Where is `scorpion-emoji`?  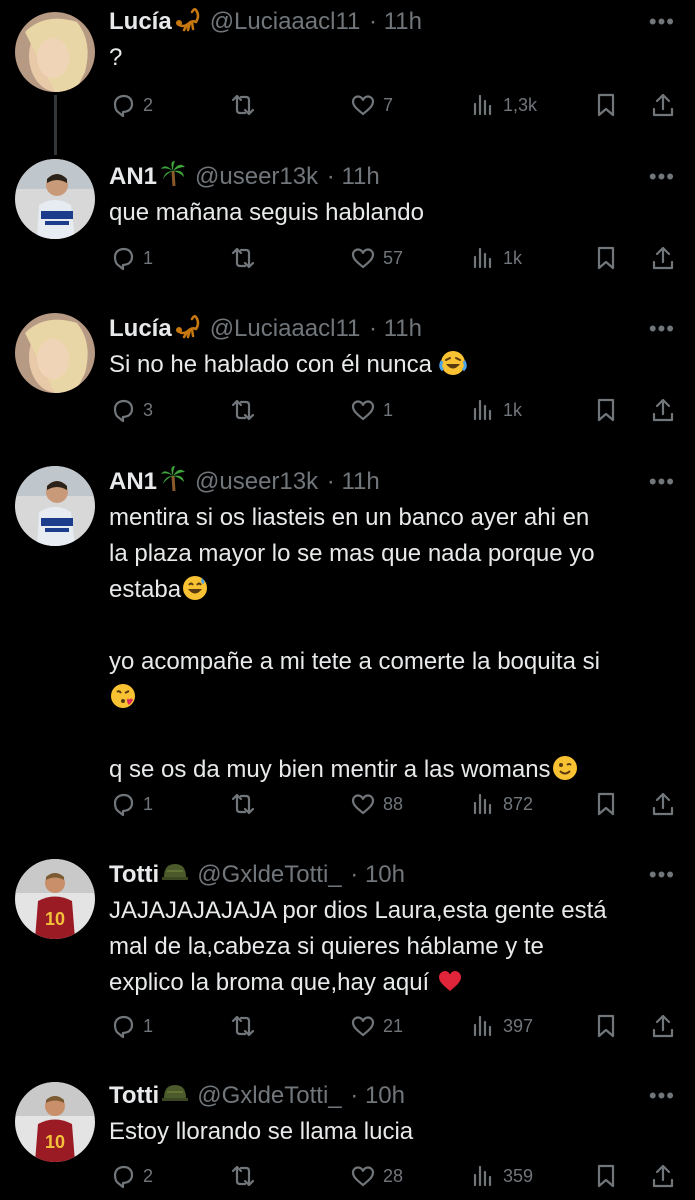
scorpion-emoji is located at coordinates (188, 326).